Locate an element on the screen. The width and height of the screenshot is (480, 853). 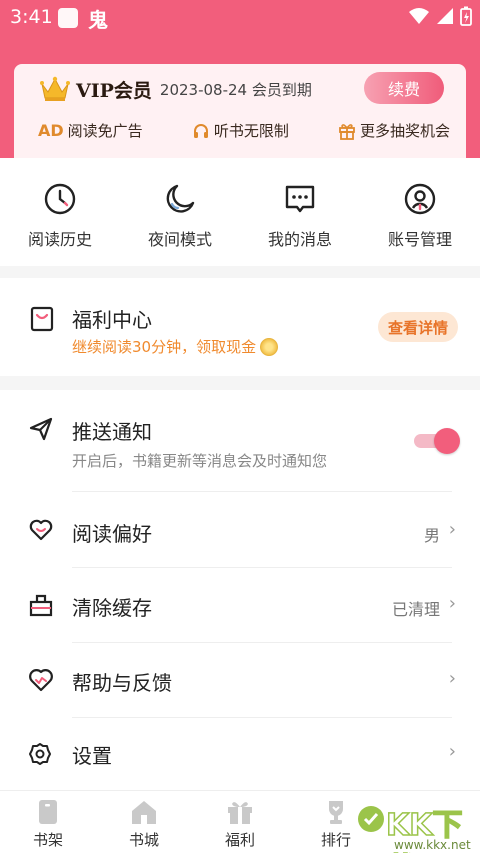
bookshelf-icon is located at coordinates (48, 812).